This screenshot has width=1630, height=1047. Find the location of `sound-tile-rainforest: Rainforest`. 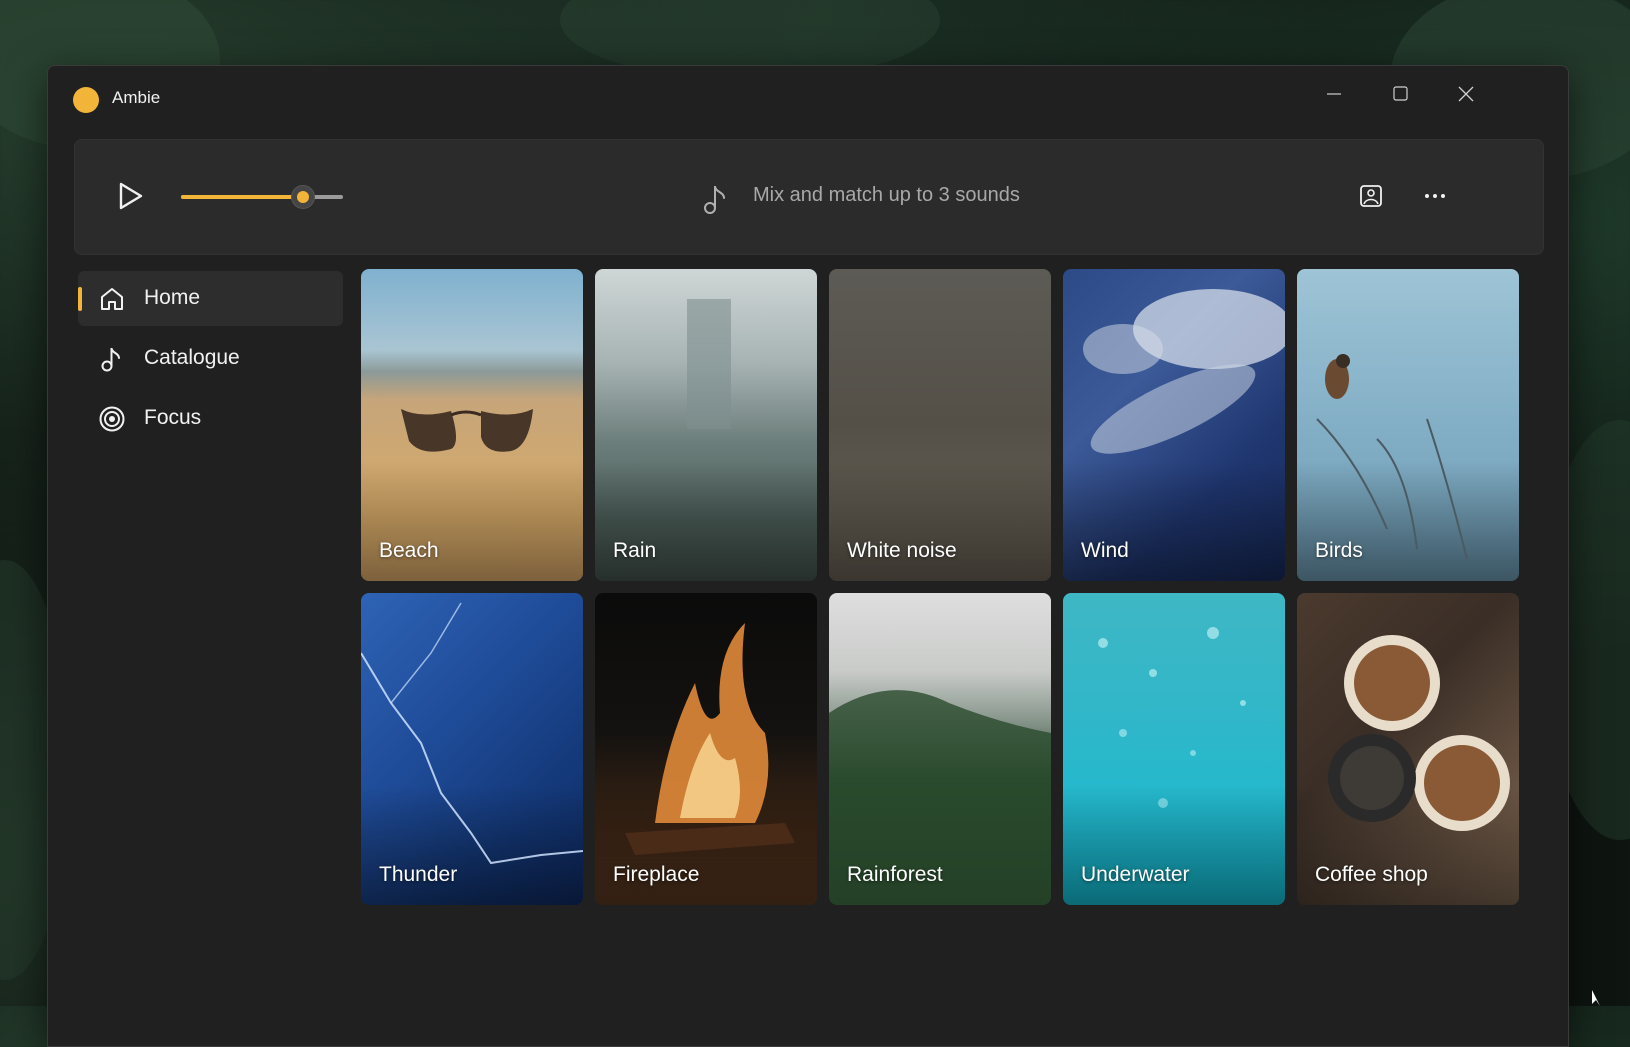

sound-tile-rainforest: Rainforest is located at coordinates (940, 749).